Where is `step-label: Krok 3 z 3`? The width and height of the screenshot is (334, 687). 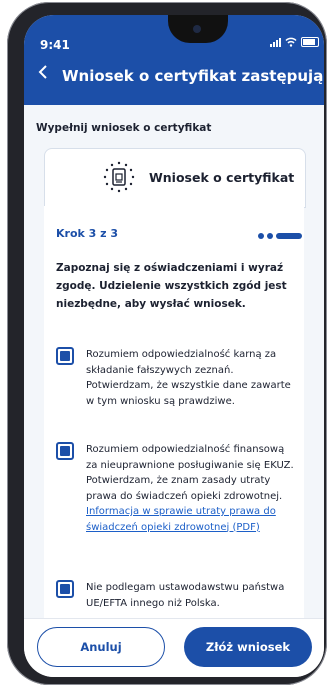 step-label: Krok 3 z 3 is located at coordinates (87, 233).